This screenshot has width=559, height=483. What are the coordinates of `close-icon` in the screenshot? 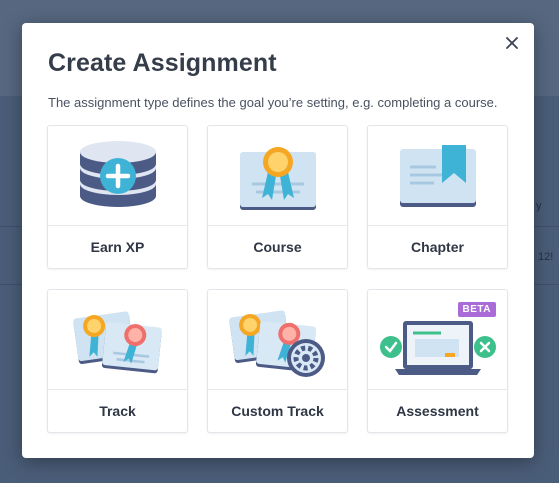 It's located at (512, 43).